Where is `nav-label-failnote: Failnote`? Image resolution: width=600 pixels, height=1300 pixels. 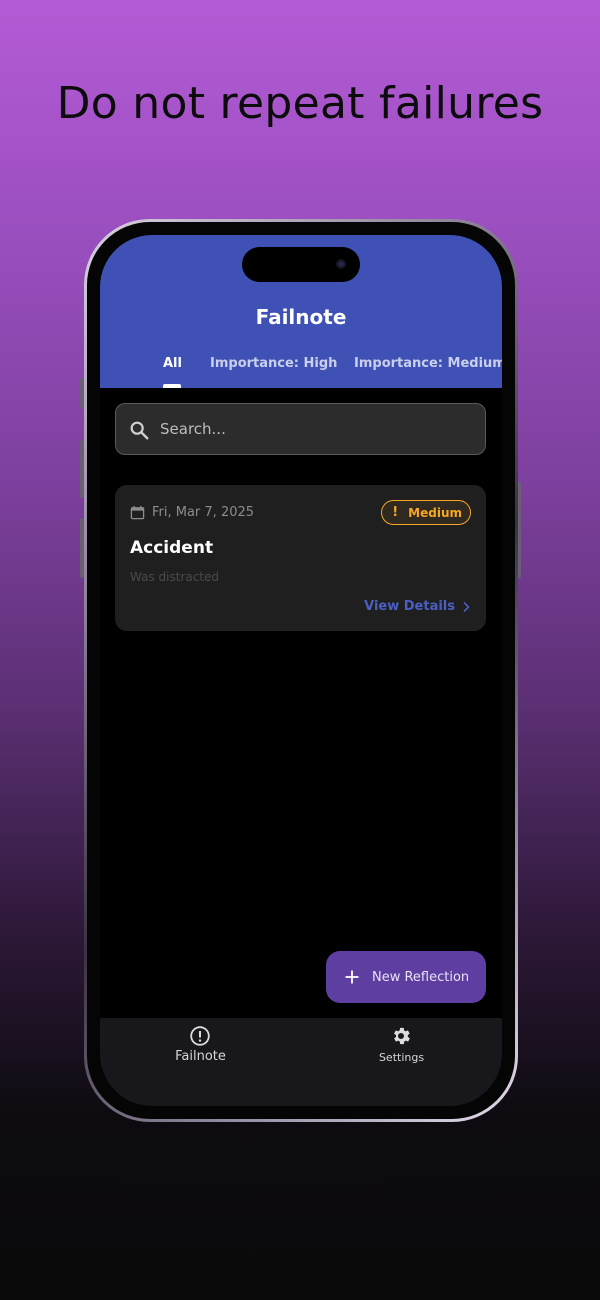 nav-label-failnote: Failnote is located at coordinates (200, 1056).